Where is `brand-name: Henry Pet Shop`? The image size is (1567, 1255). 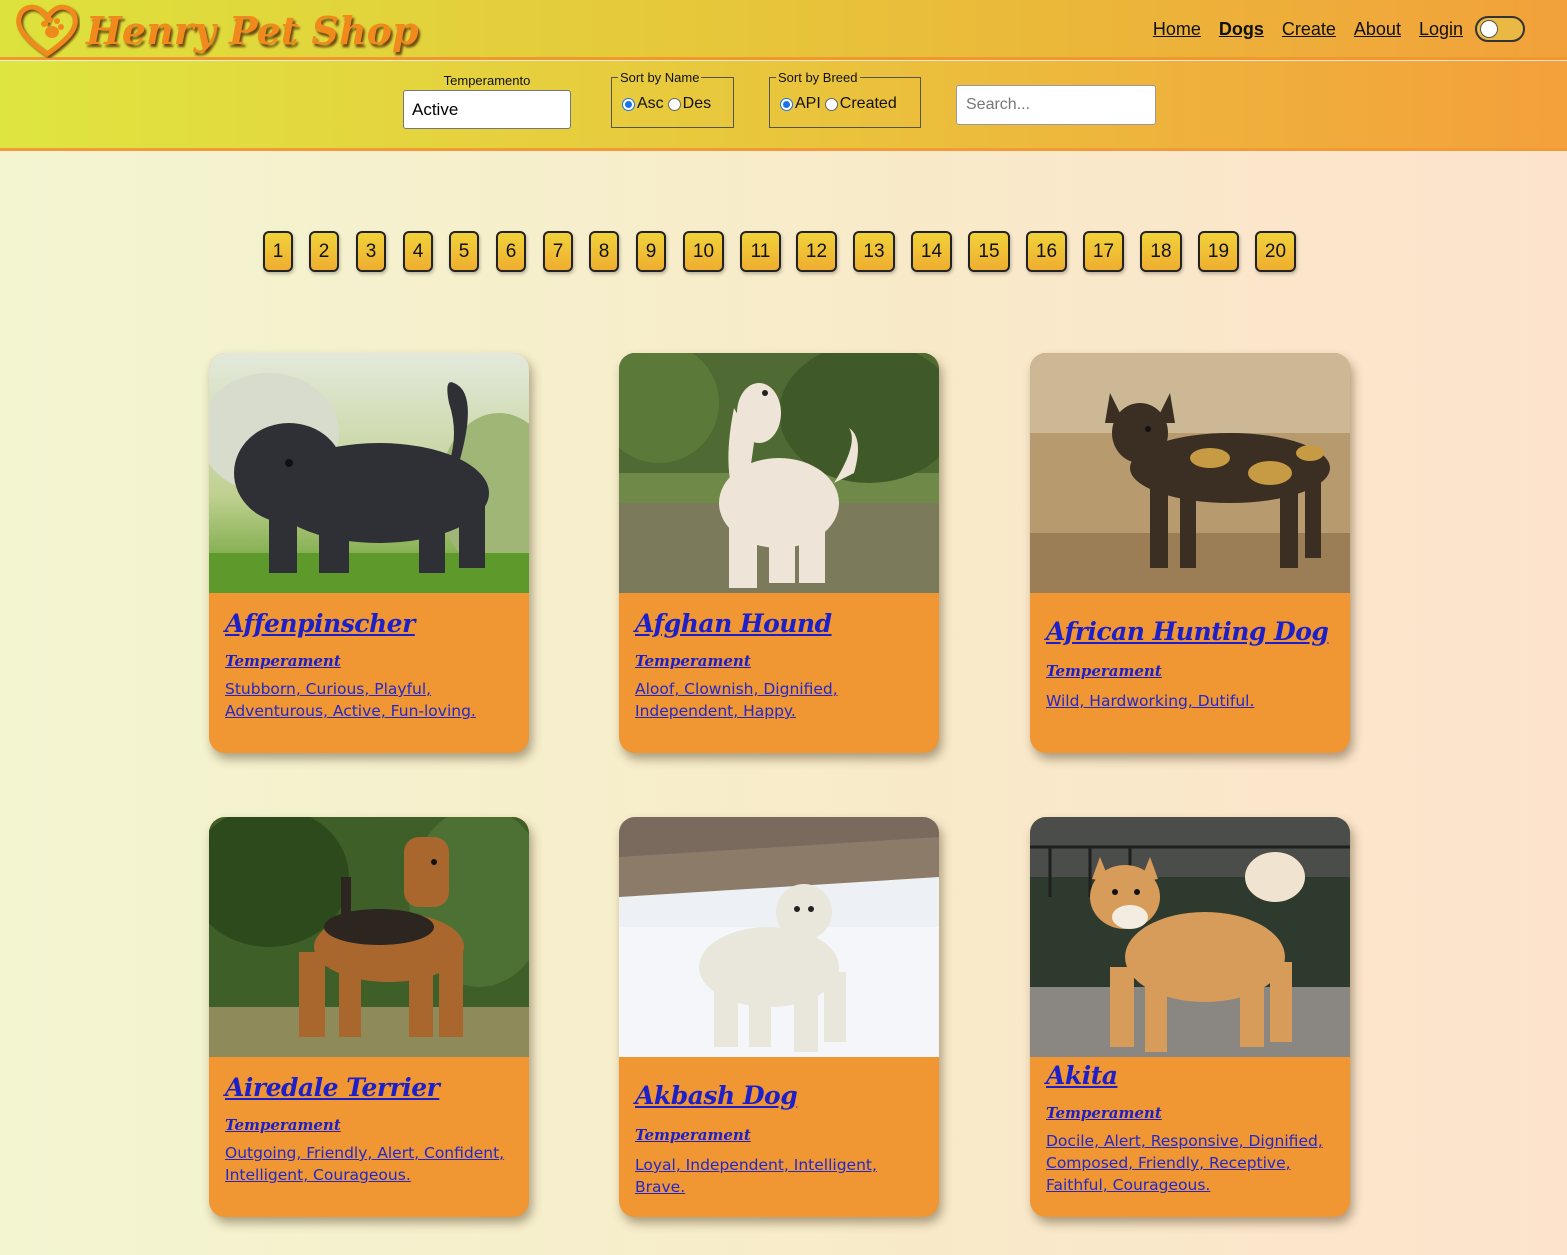
brand-name: Henry Pet Shop is located at coordinates (252, 30).